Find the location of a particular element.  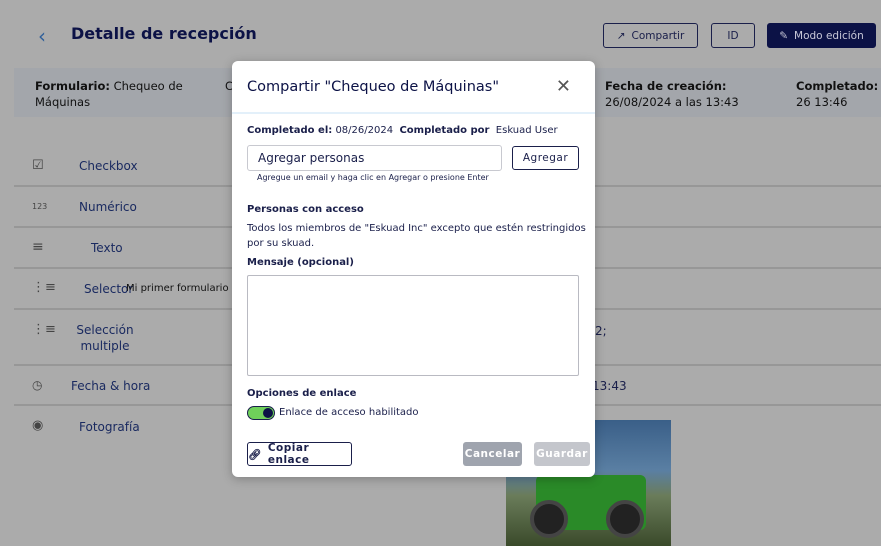

access-heading: Personas con acceso is located at coordinates (305, 209).